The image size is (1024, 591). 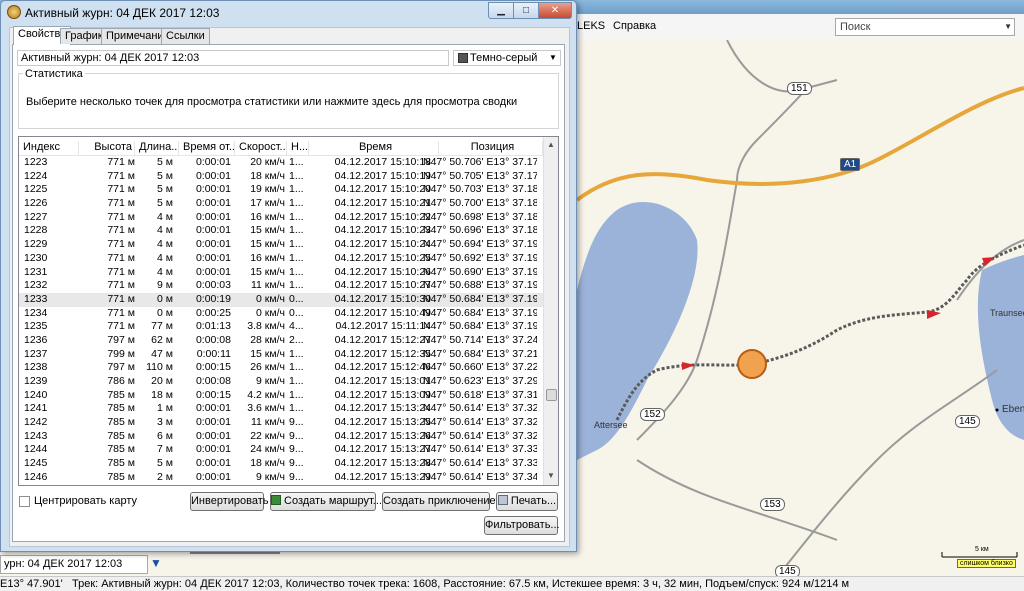 I want to click on road-label-151: 151, so click(x=799, y=88).